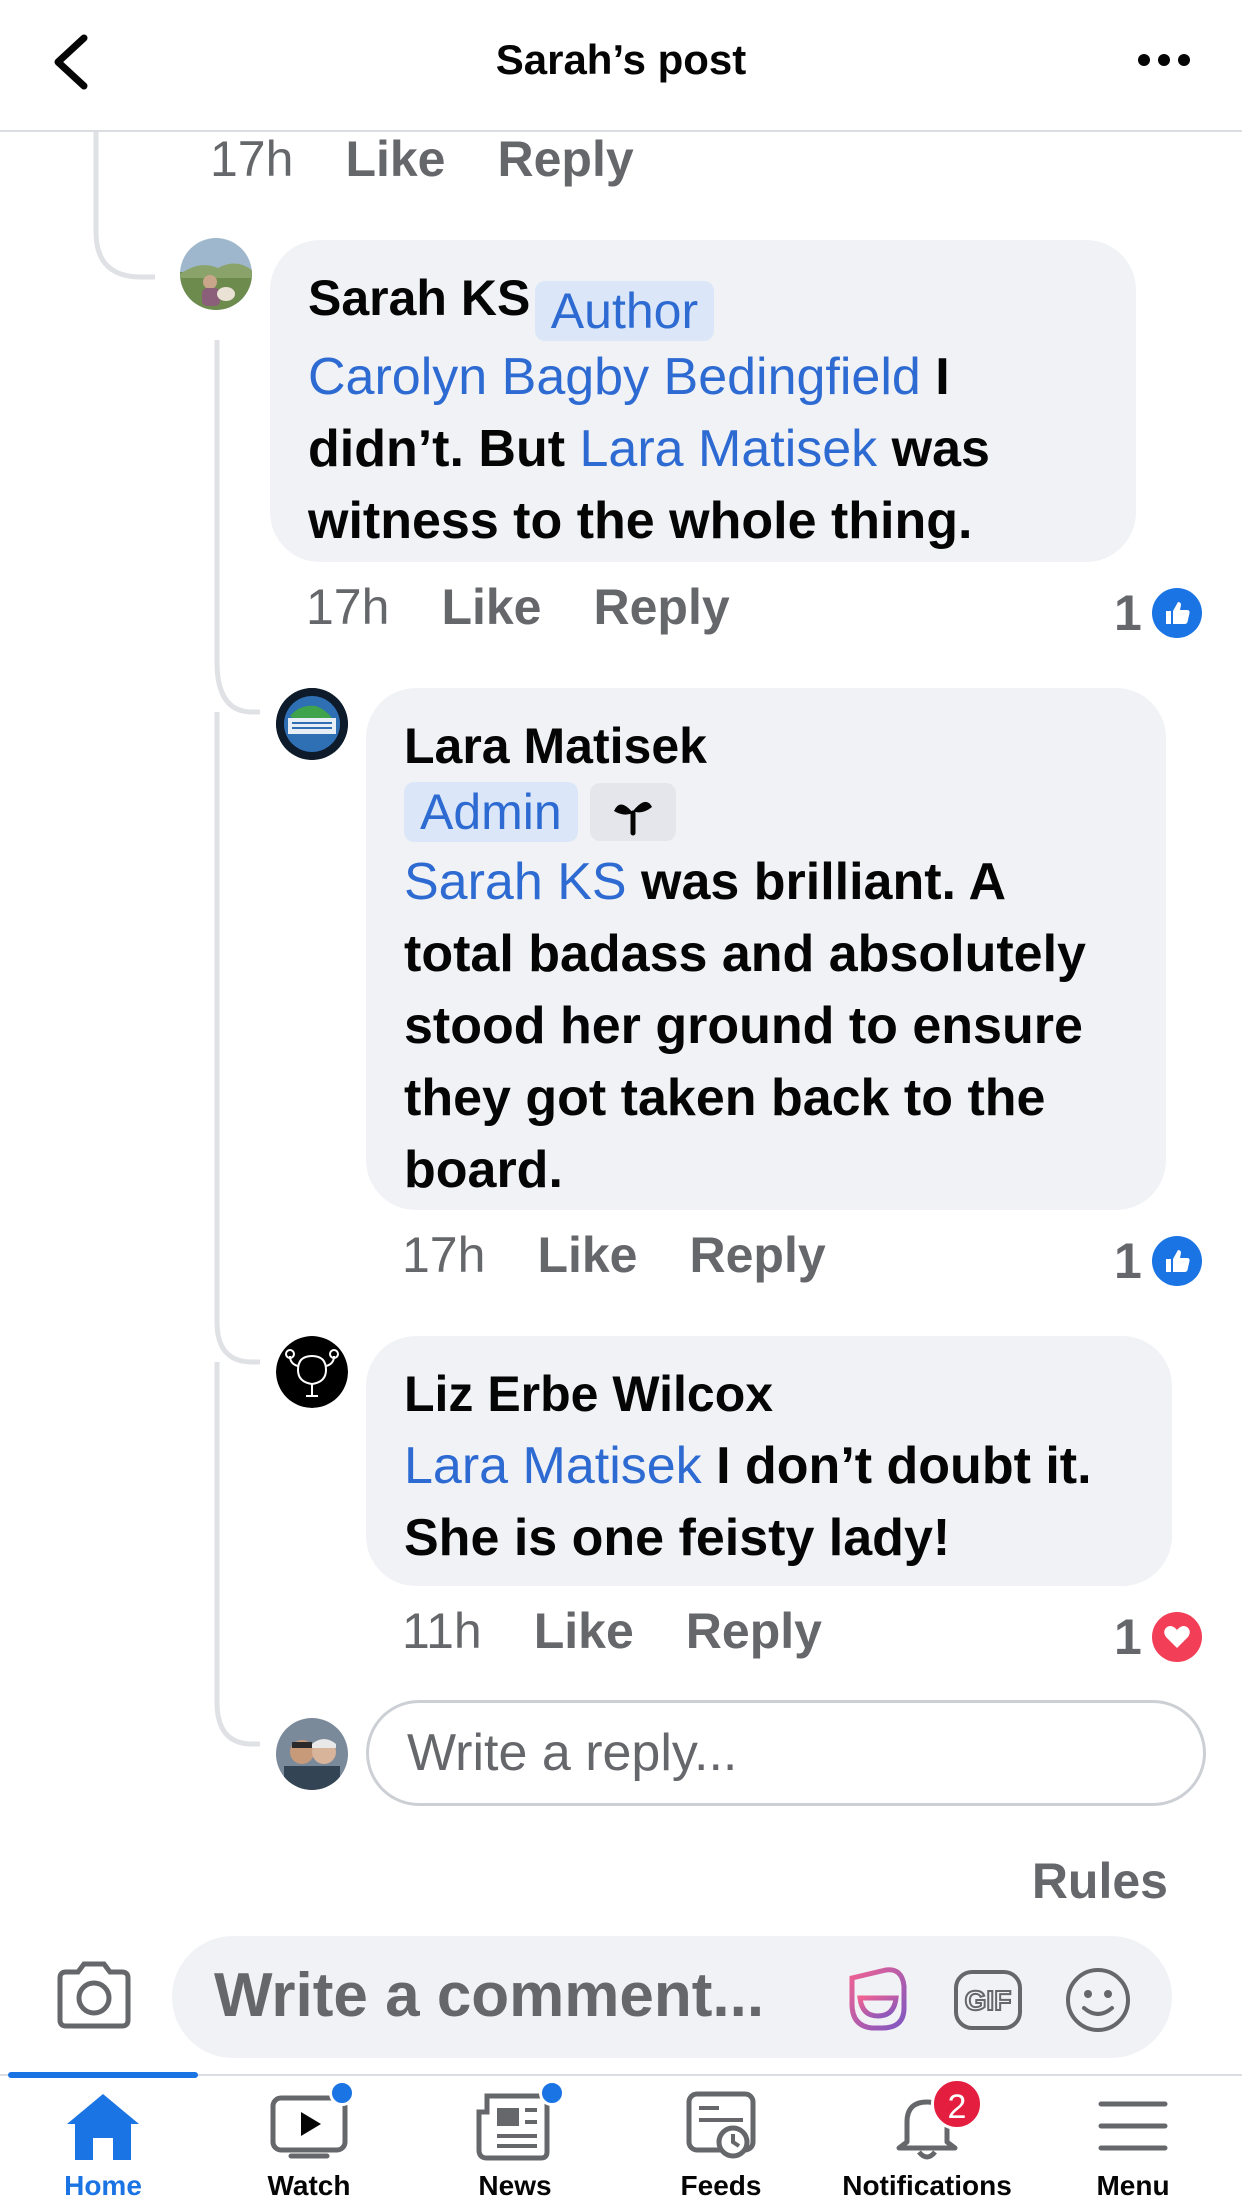 The image size is (1242, 2208). Describe the element at coordinates (419, 298) in the screenshot. I see `comment-author: Sarah KS` at that location.